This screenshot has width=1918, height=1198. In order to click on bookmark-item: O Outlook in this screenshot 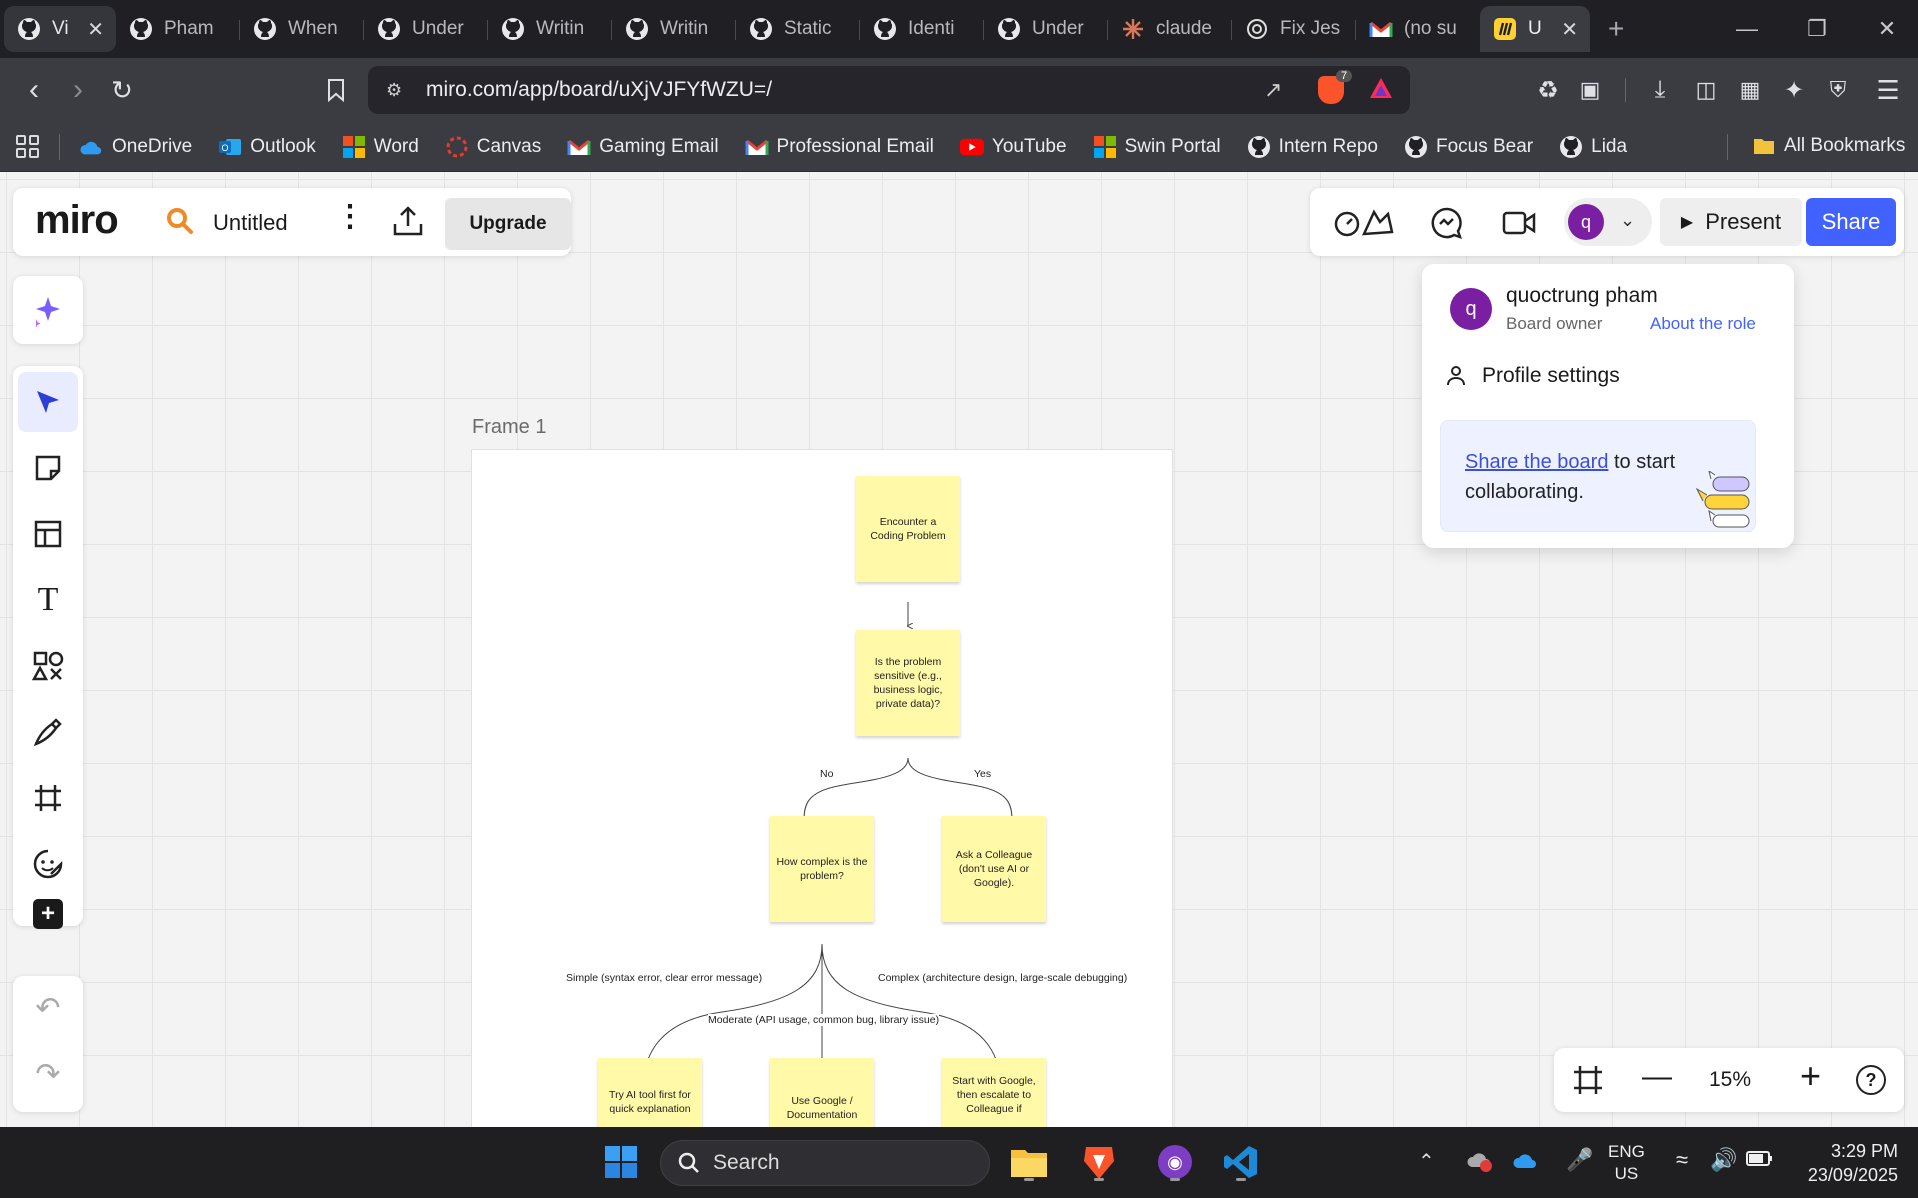, I will do `click(267, 147)`.